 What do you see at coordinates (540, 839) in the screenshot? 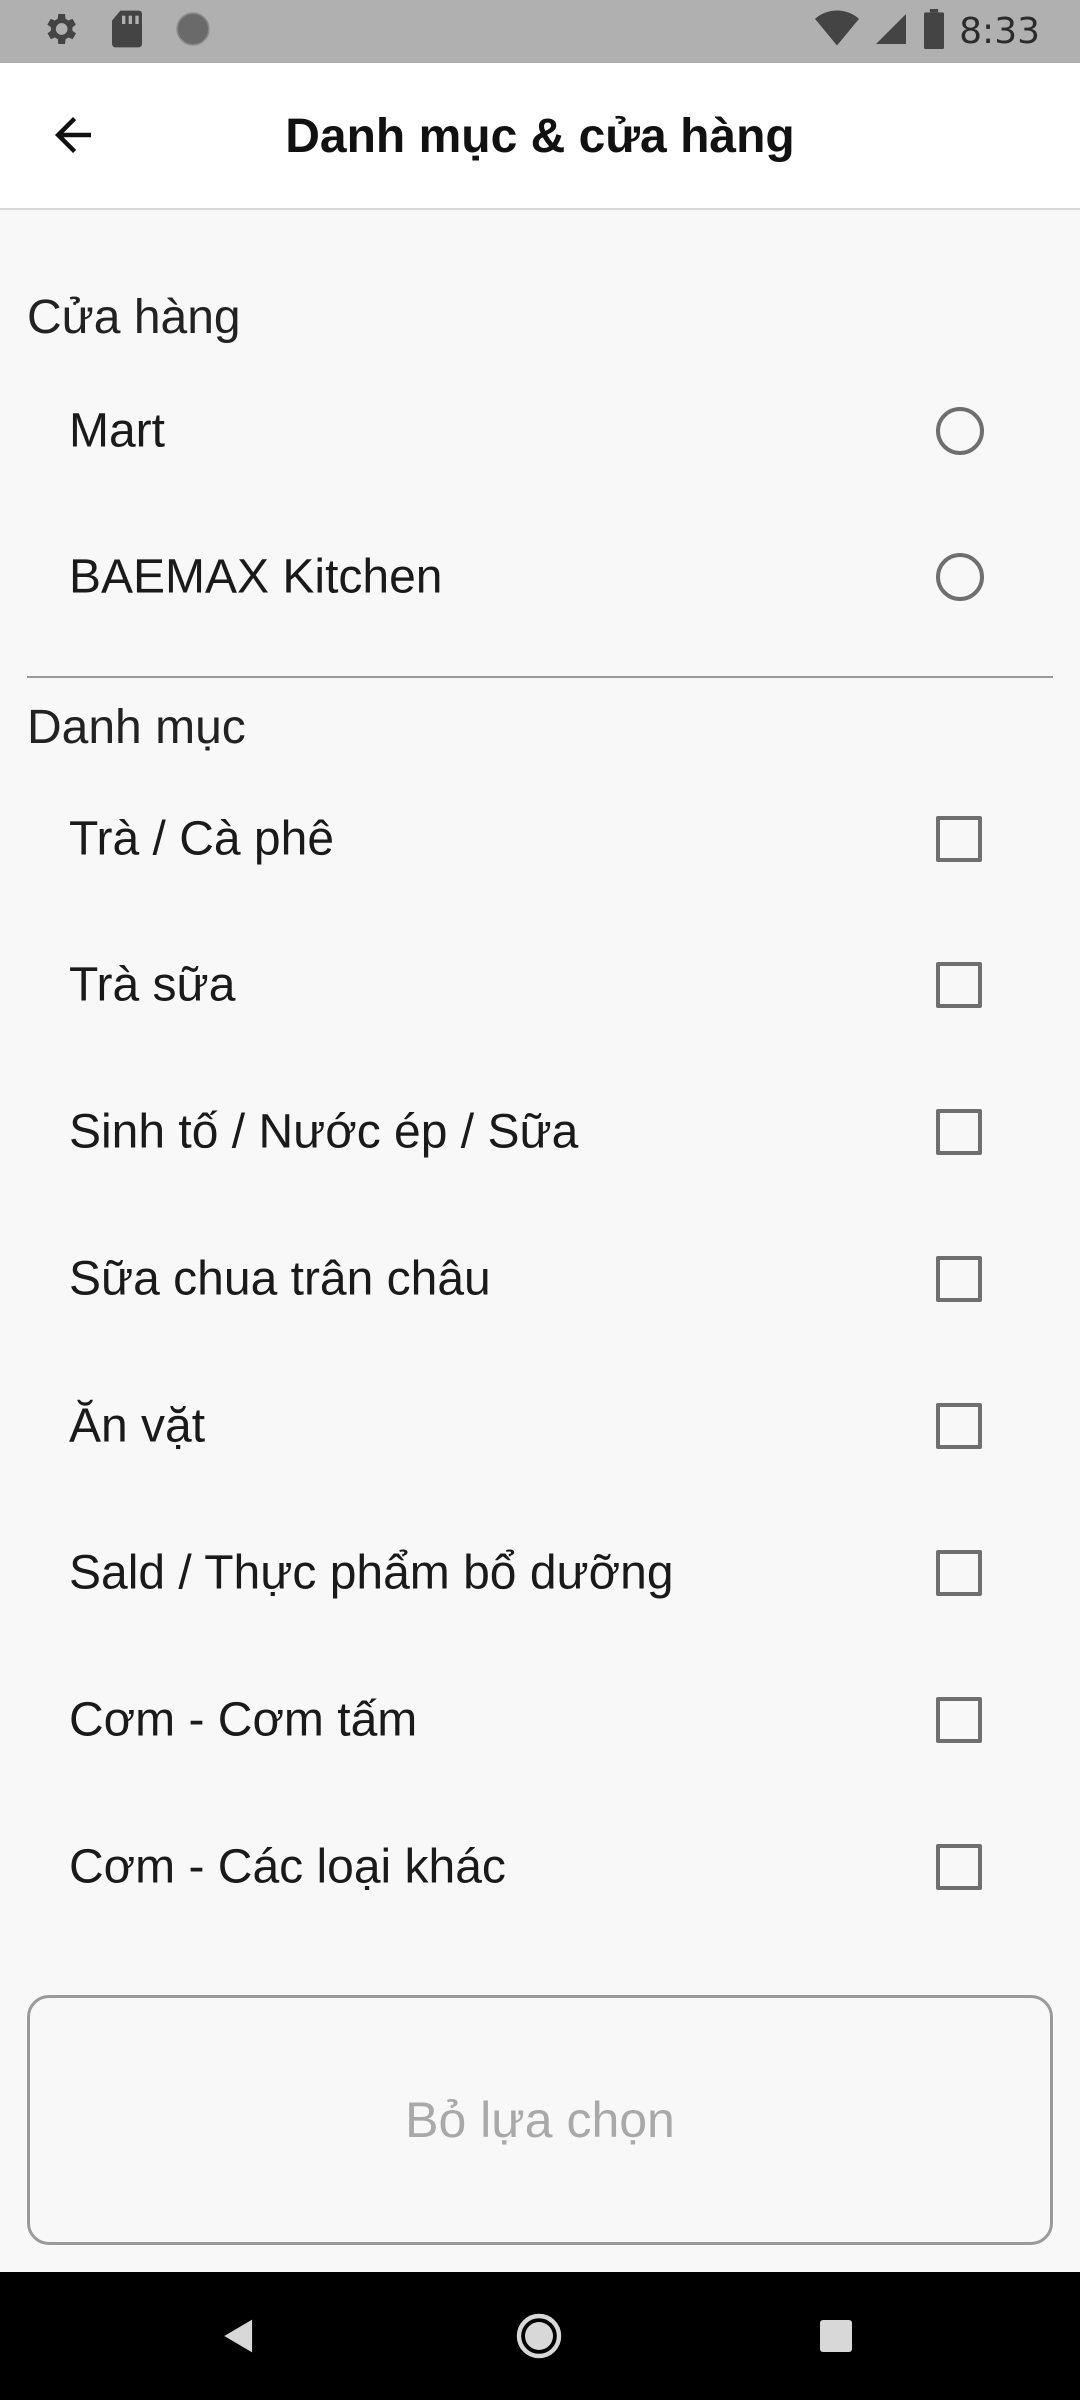
I see `category-option: Trà / Cà phê` at bounding box center [540, 839].